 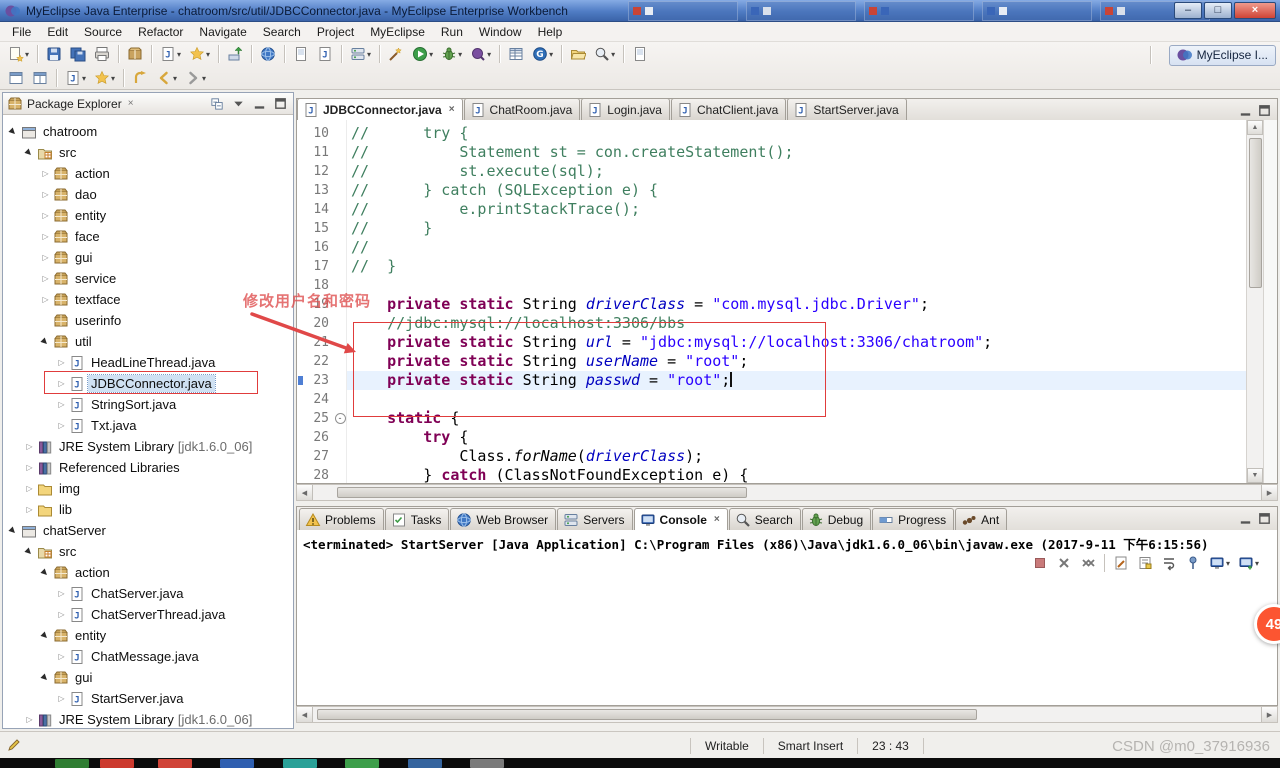 What do you see at coordinates (319, 475) in the screenshot?
I see `line-number: 28` at bounding box center [319, 475].